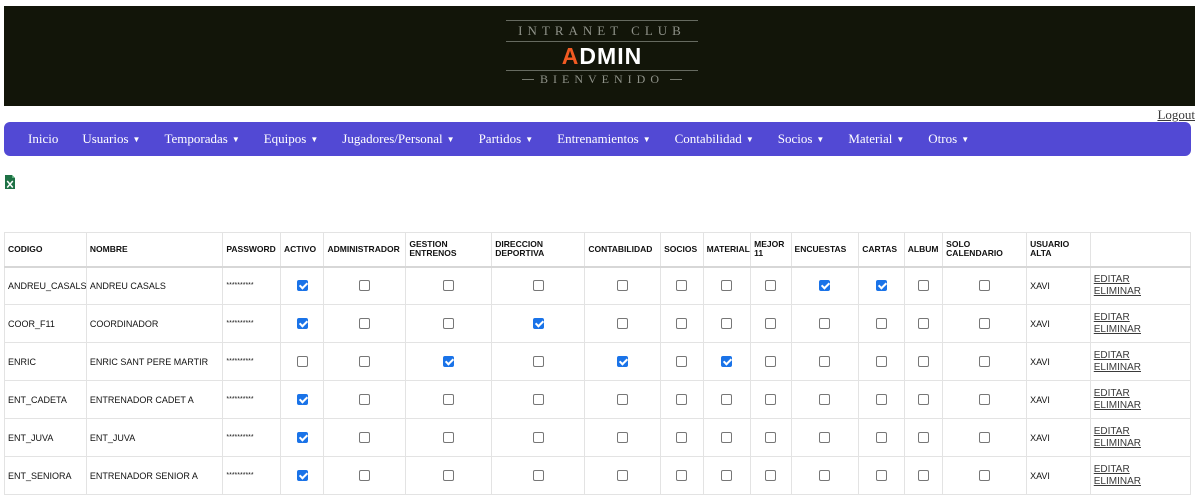 The image size is (1200, 495). What do you see at coordinates (111, 139) in the screenshot?
I see `nav-item-usuarios: Usuarios ▼` at bounding box center [111, 139].